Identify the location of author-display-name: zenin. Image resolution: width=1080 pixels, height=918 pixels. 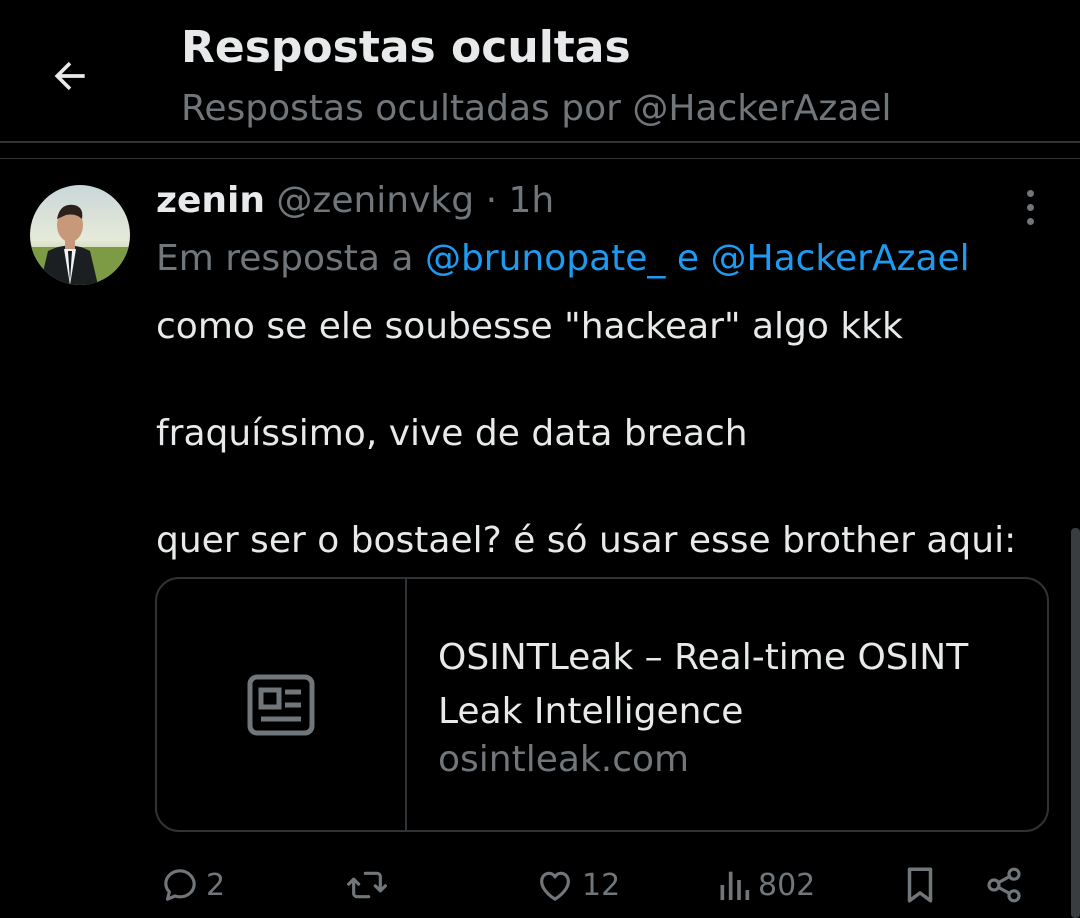
(210, 200).